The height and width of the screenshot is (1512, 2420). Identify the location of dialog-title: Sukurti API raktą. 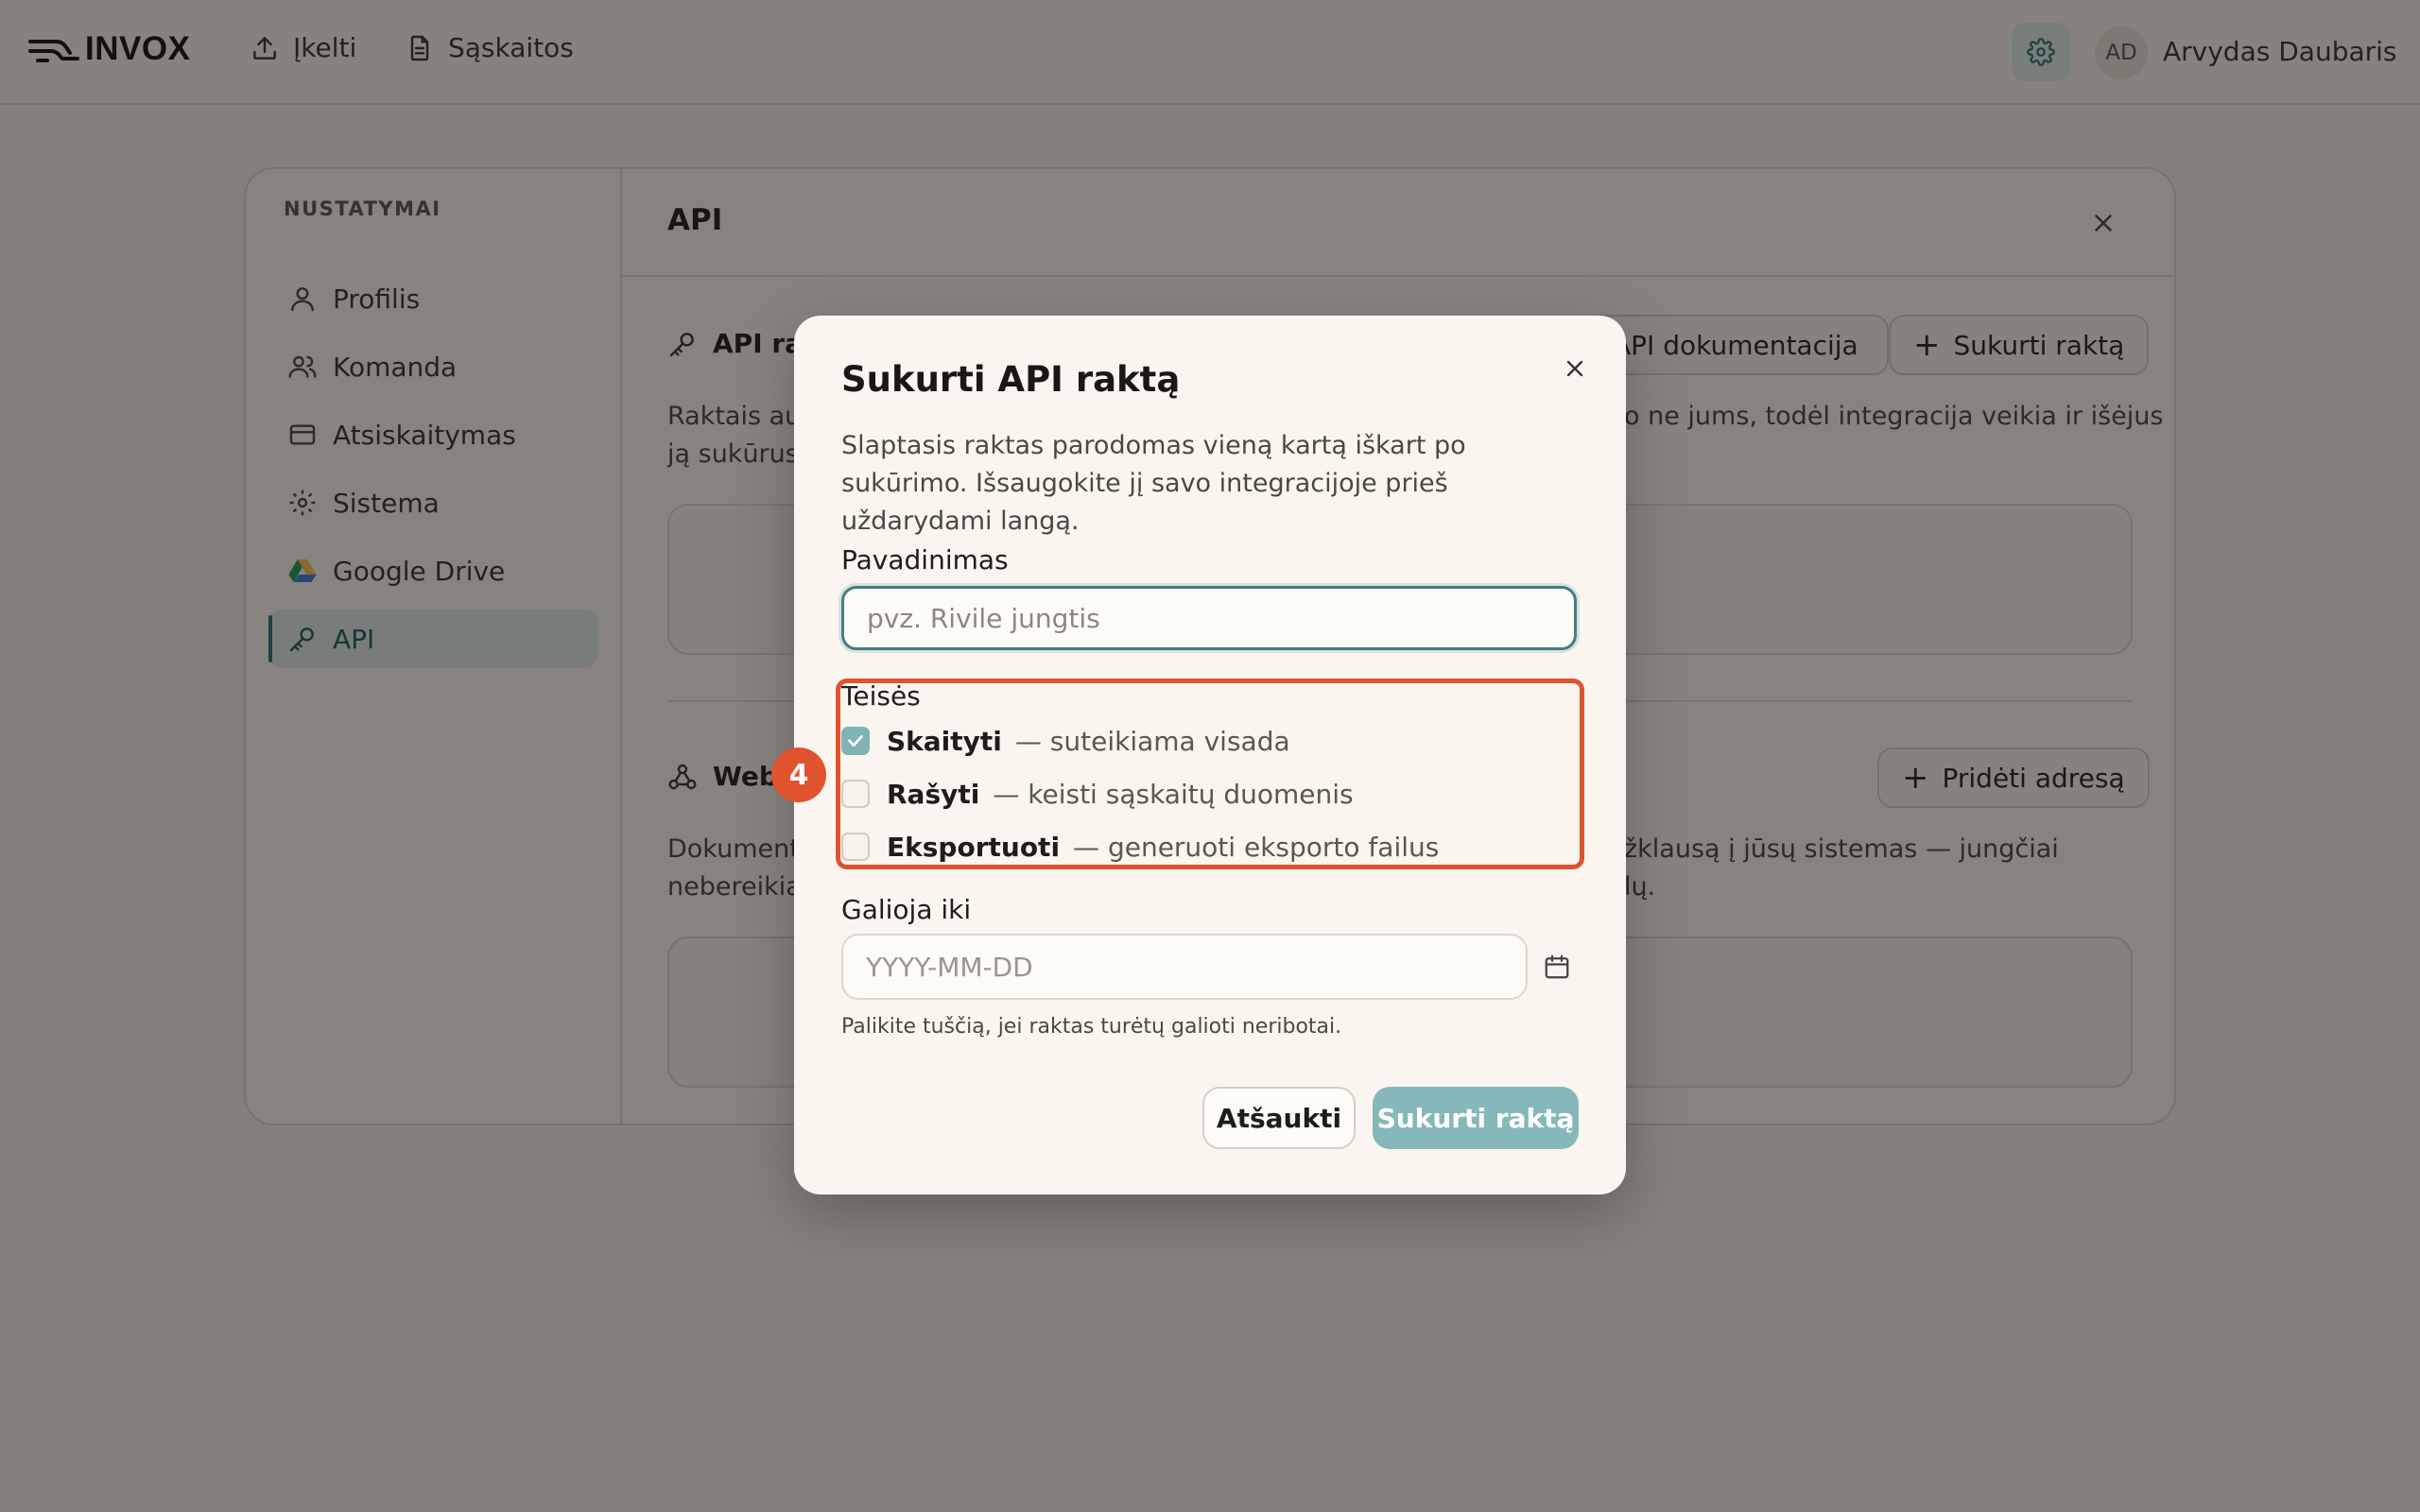
(1011, 379).